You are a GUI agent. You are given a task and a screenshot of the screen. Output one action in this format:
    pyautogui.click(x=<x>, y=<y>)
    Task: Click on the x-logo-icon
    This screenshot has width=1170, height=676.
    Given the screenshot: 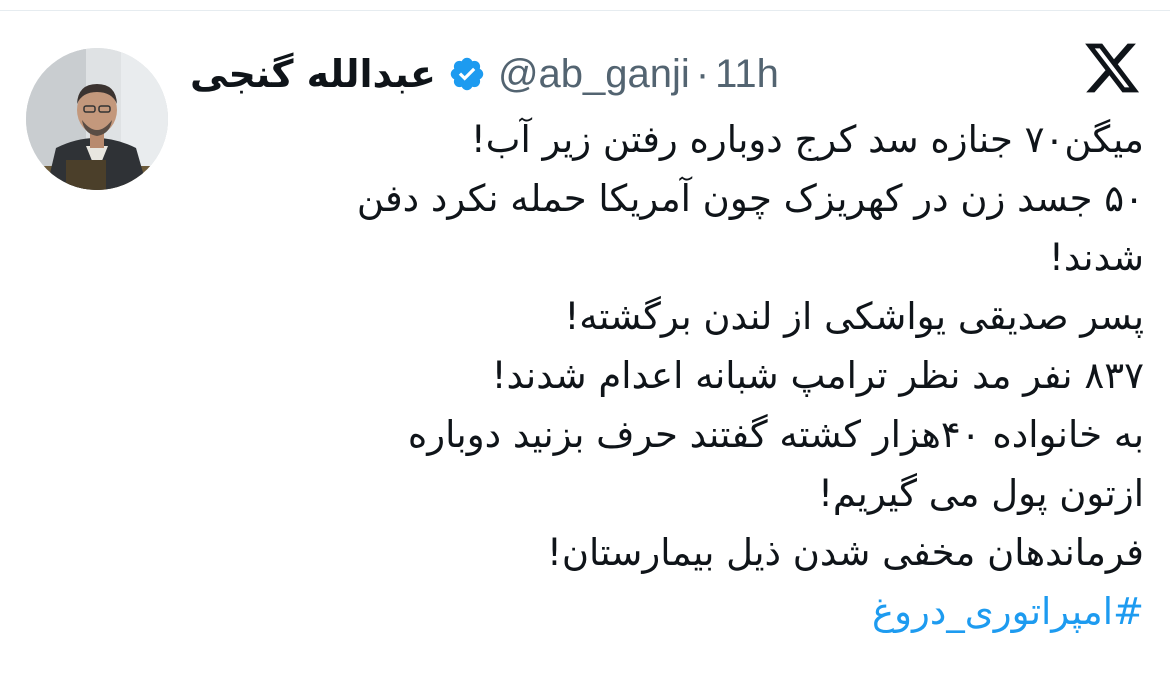 What is the action you would take?
    pyautogui.click(x=1112, y=68)
    